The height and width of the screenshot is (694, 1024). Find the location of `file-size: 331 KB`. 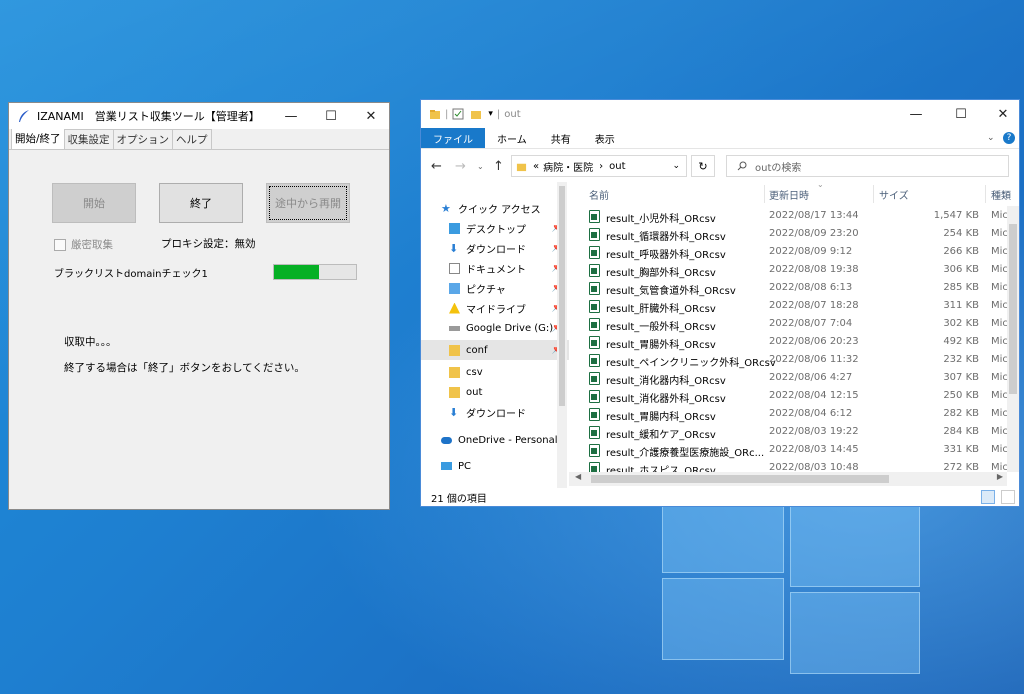

file-size: 331 KB is located at coordinates (961, 449).